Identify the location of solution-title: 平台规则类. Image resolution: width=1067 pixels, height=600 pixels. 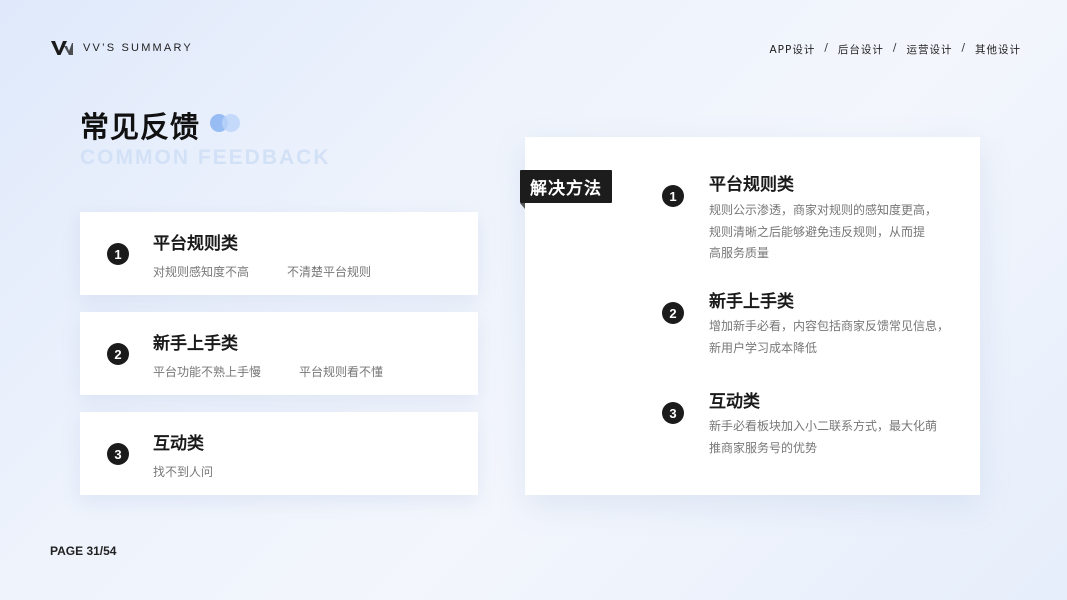
(751, 185).